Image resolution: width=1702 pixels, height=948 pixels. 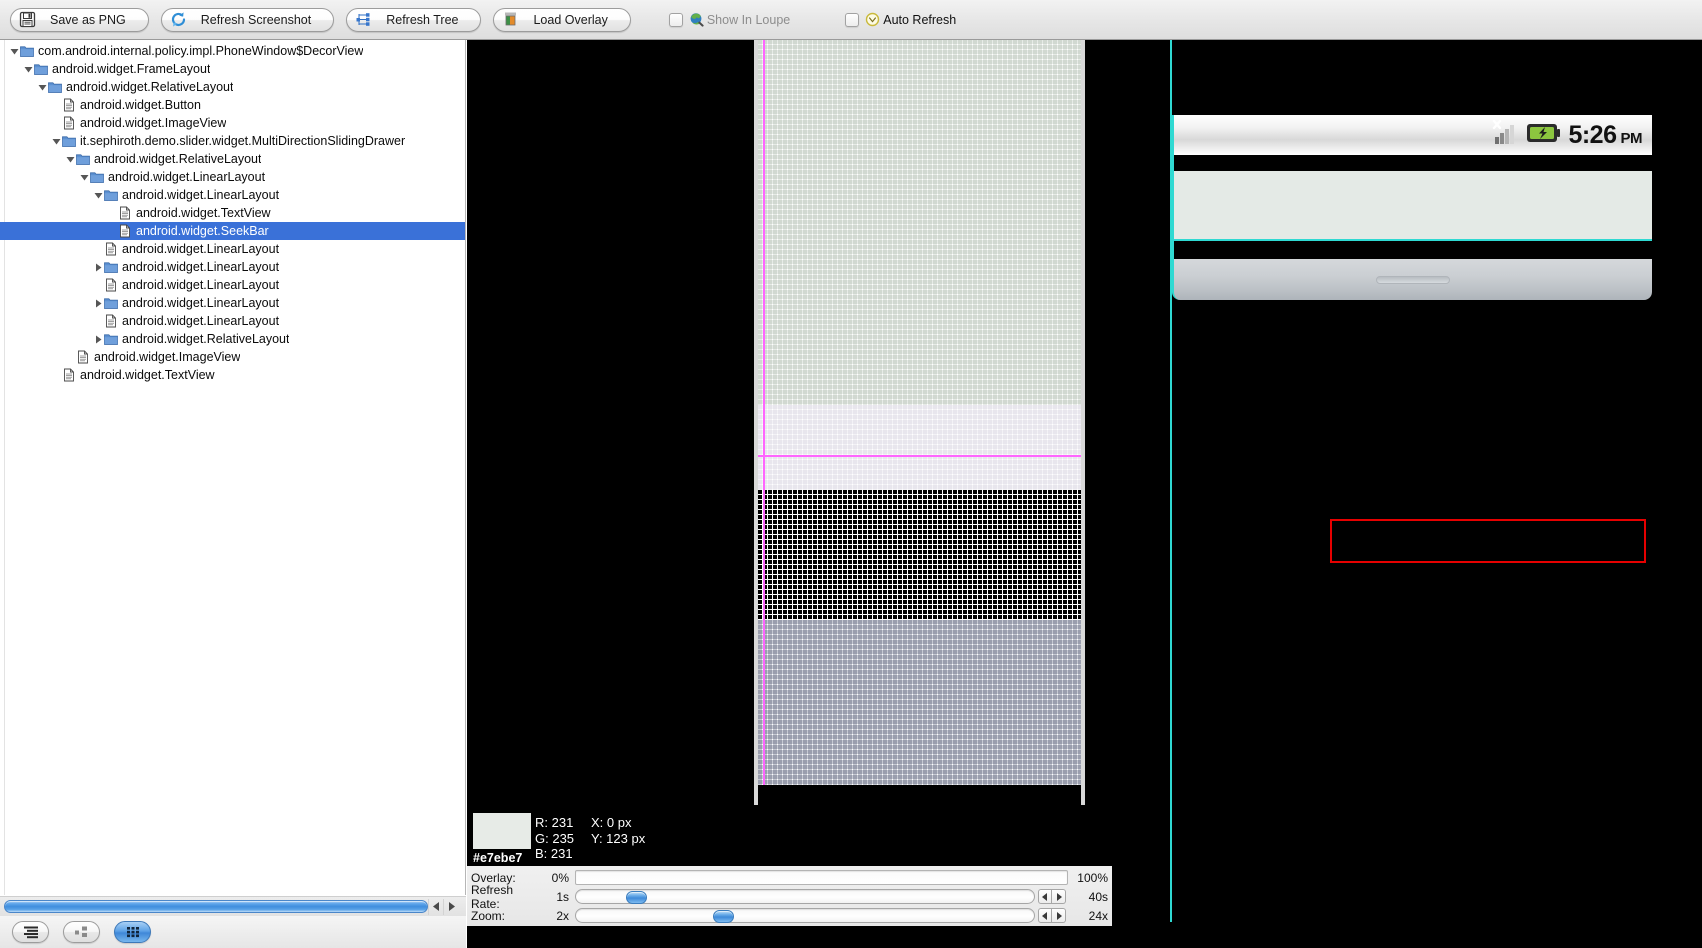 I want to click on tree-horizontal-scrollbar, so click(x=233, y=906).